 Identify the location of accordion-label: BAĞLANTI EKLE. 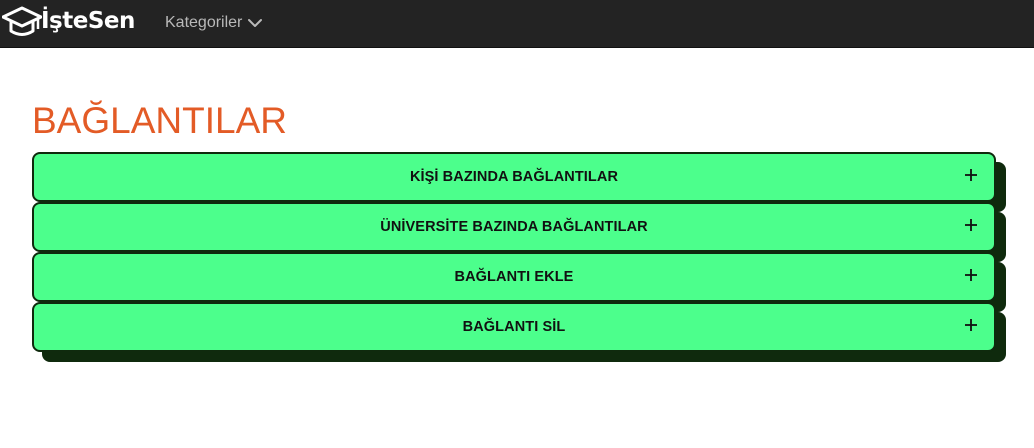
(514, 277).